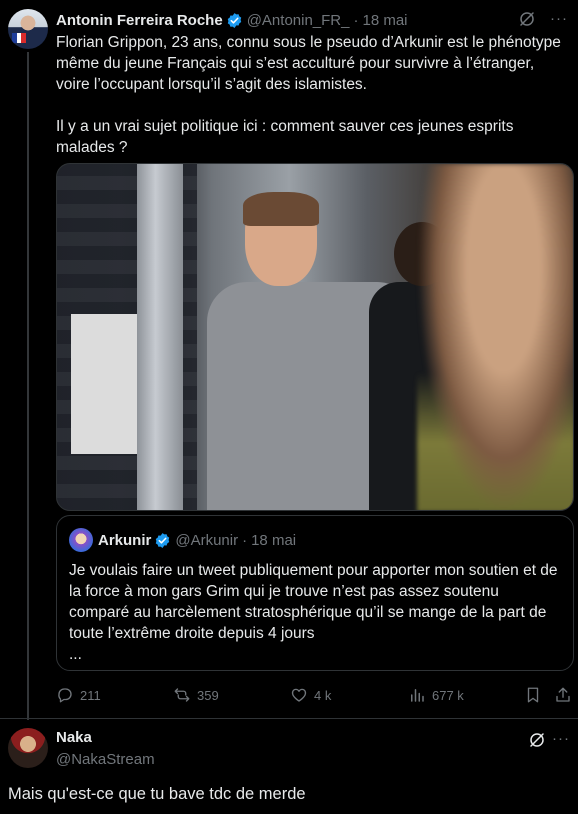 The width and height of the screenshot is (578, 814). I want to click on reply-author-name: Naka, so click(74, 737).